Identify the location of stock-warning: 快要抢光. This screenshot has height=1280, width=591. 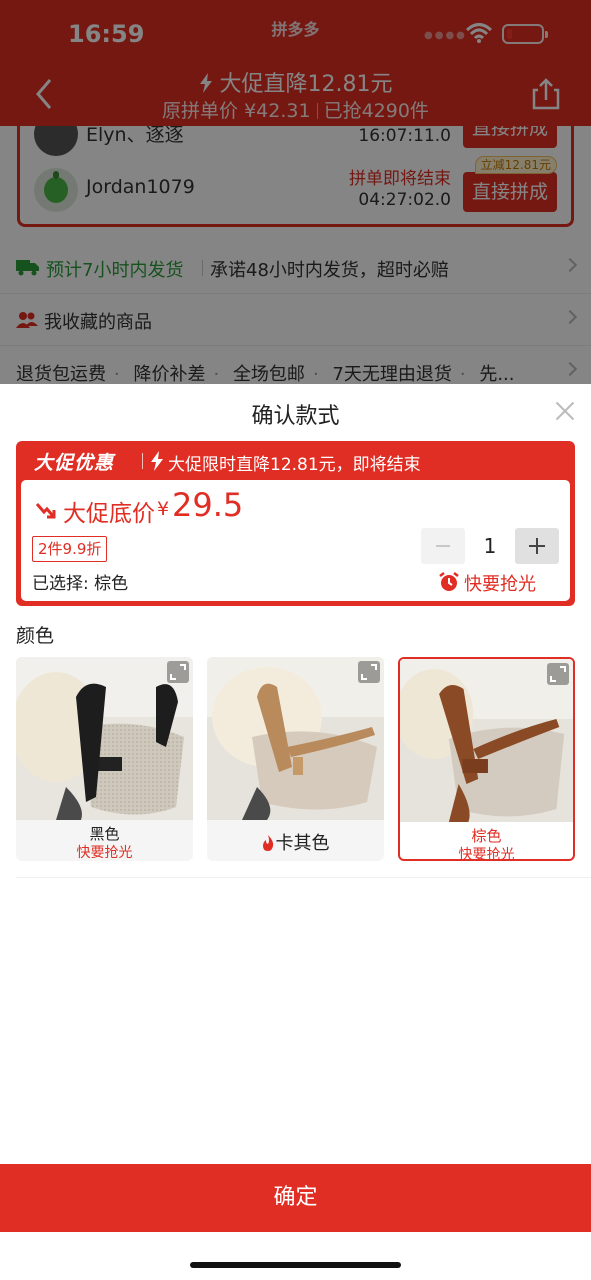
(500, 584).